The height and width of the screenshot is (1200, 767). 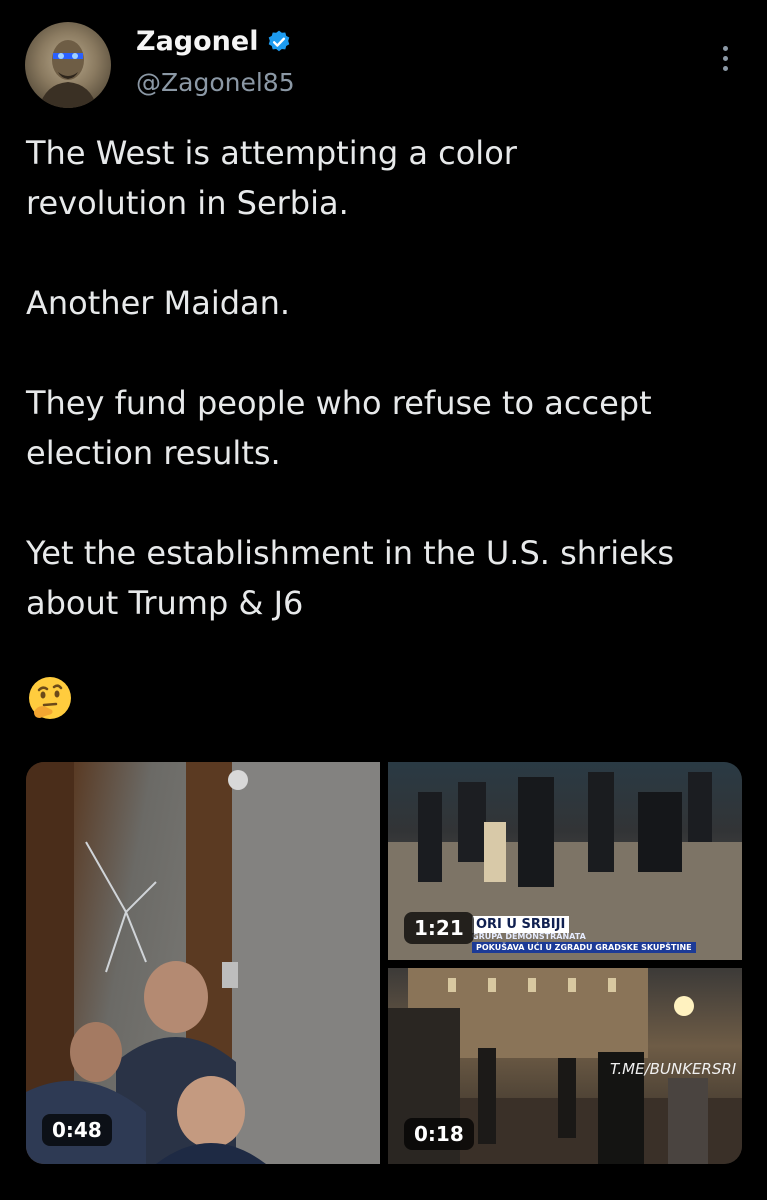 I want to click on news-banner-title: ORI U SRBIJI, so click(x=521, y=924).